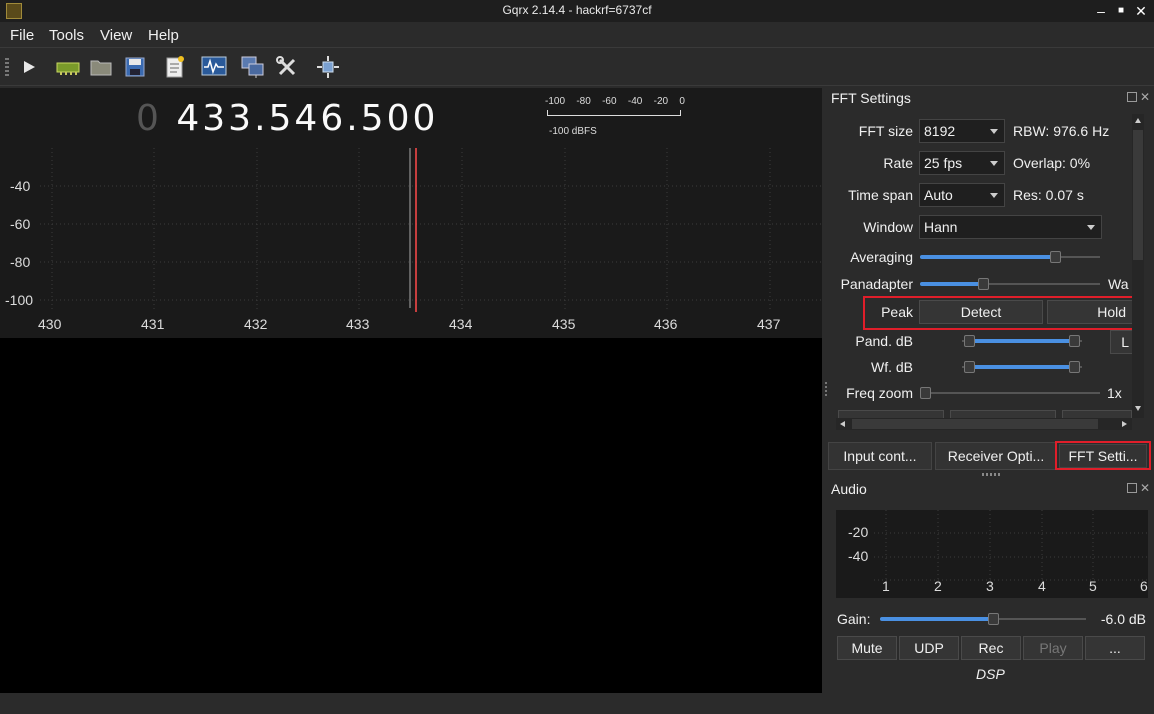 This screenshot has width=1154, height=714. What do you see at coordinates (962, 195) in the screenshot?
I see `time-span-combo: Auto` at bounding box center [962, 195].